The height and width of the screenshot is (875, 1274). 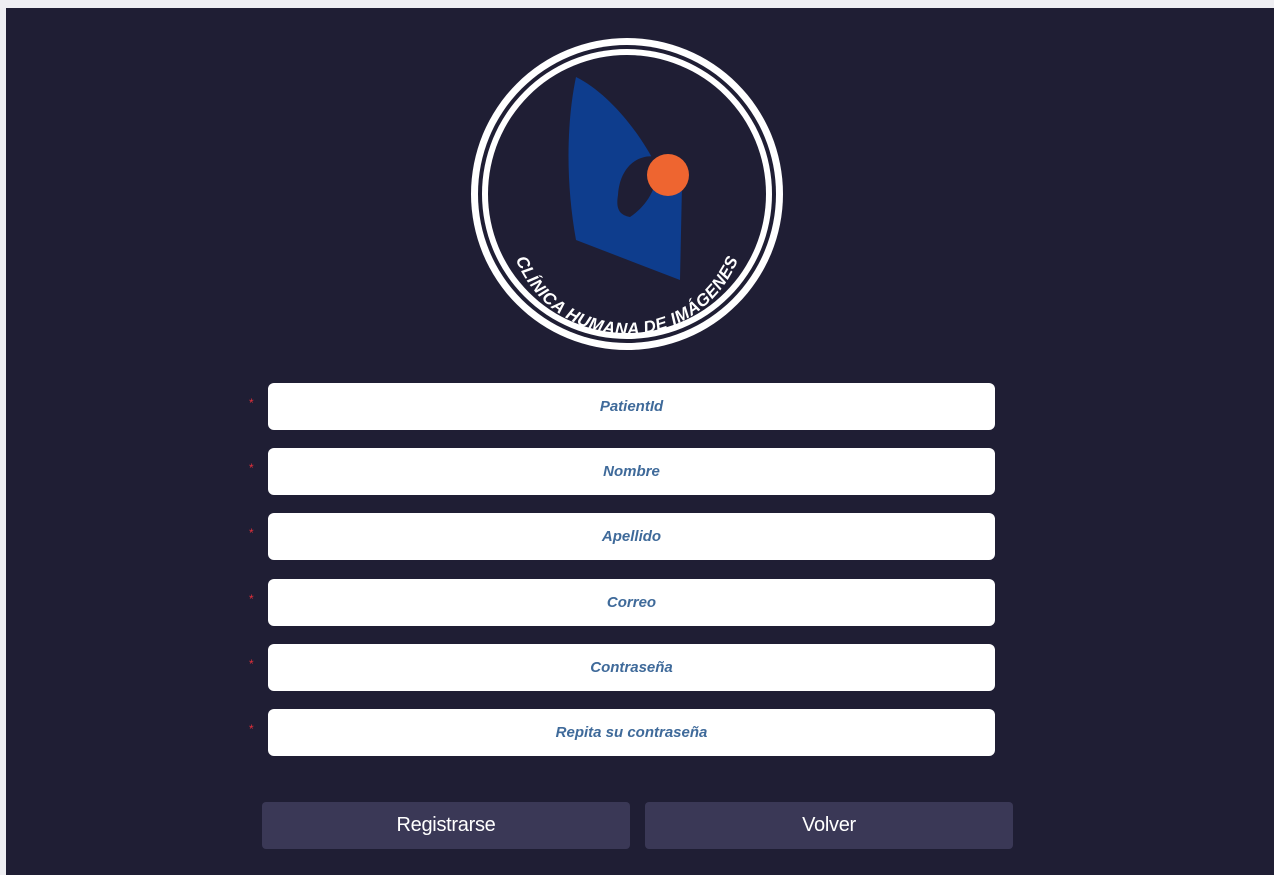 I want to click on field-row-apellido: *, so click(x=622, y=537).